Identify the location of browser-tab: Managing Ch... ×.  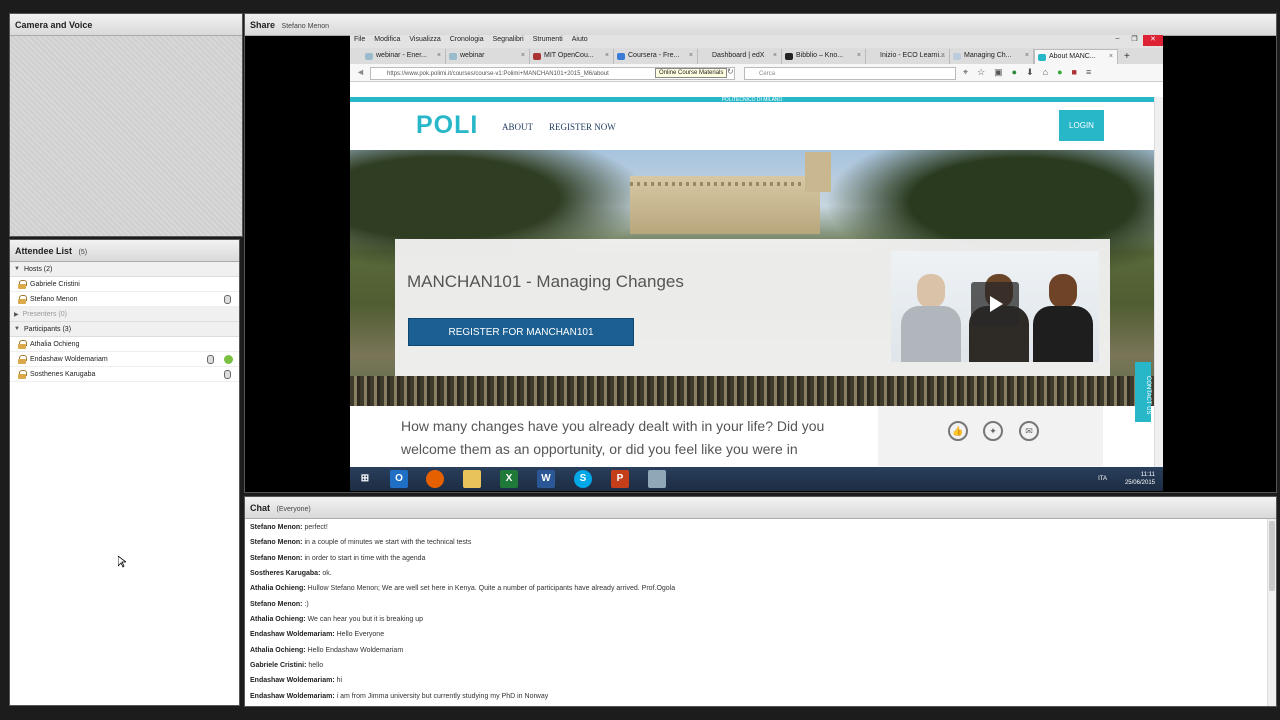
(992, 56).